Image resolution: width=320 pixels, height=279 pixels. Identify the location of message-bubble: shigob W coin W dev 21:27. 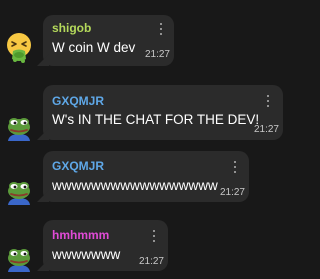
(105, 40).